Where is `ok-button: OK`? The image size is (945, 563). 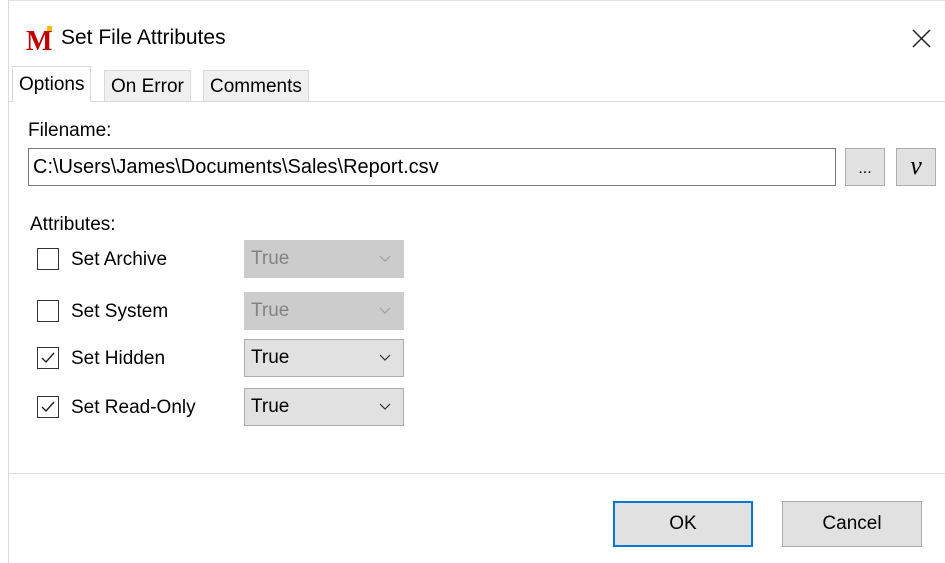
ok-button: OK is located at coordinates (683, 524).